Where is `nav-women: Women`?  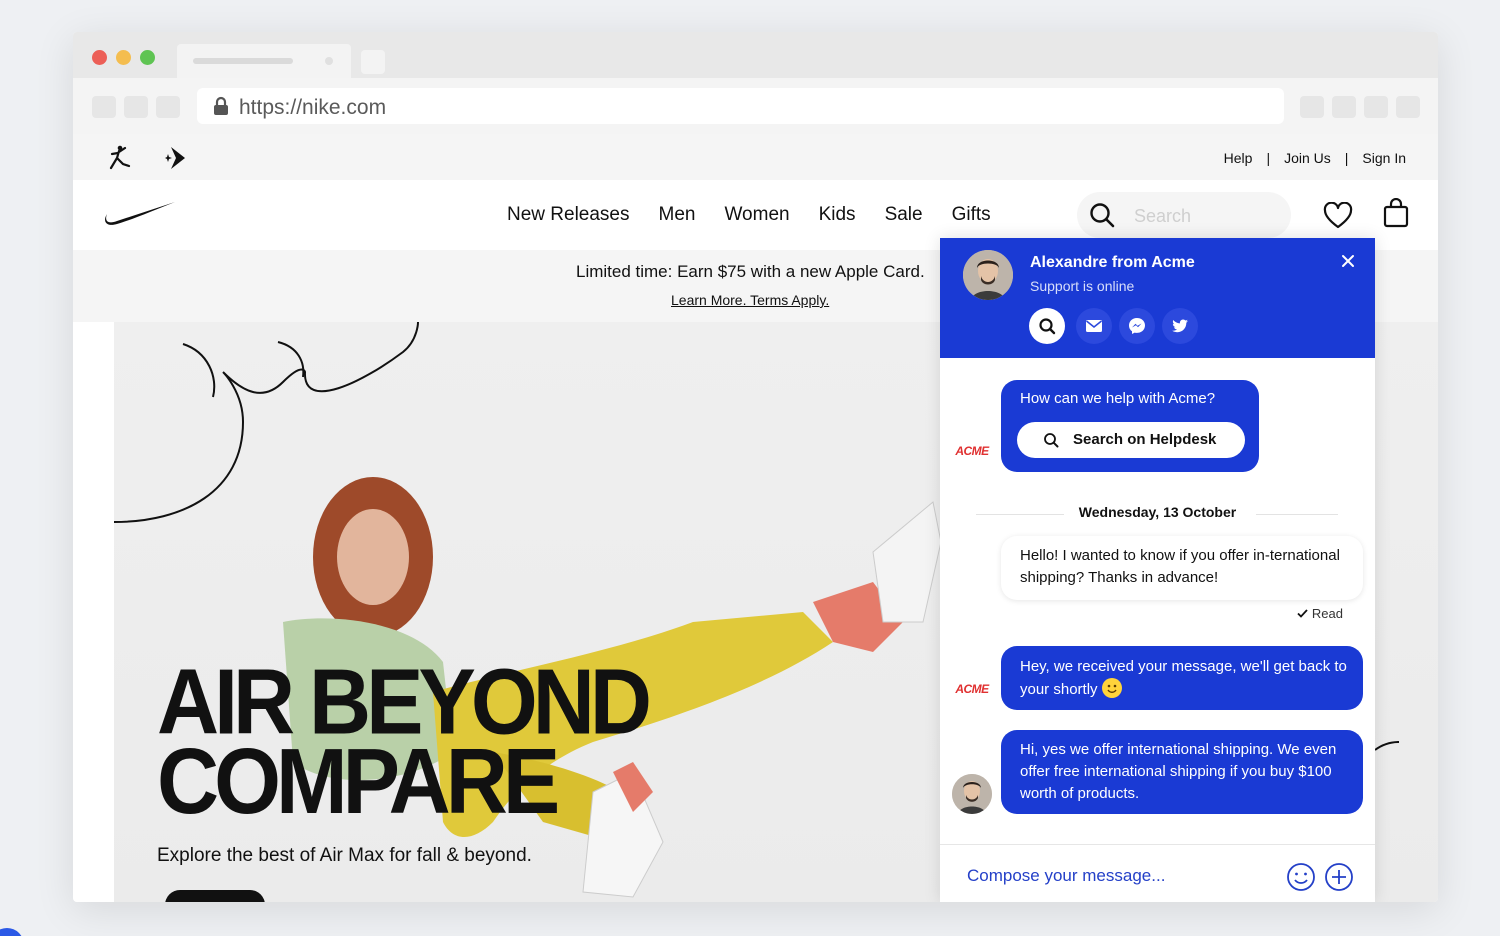
nav-women: Women is located at coordinates (756, 215).